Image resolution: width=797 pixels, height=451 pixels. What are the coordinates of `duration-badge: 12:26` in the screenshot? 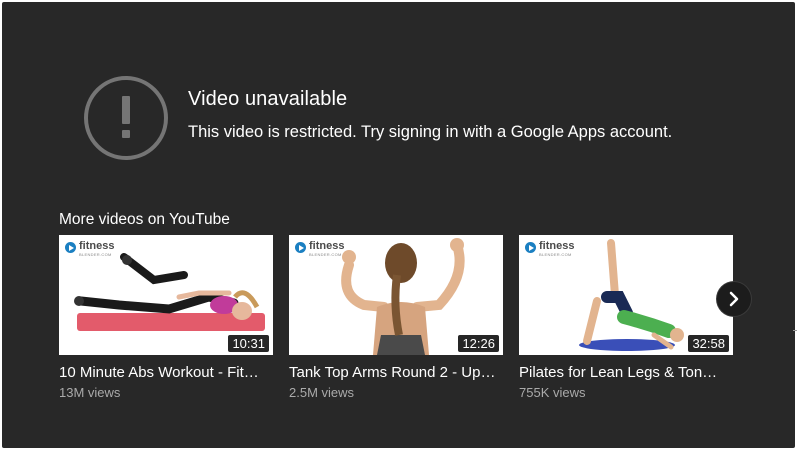 It's located at (478, 343).